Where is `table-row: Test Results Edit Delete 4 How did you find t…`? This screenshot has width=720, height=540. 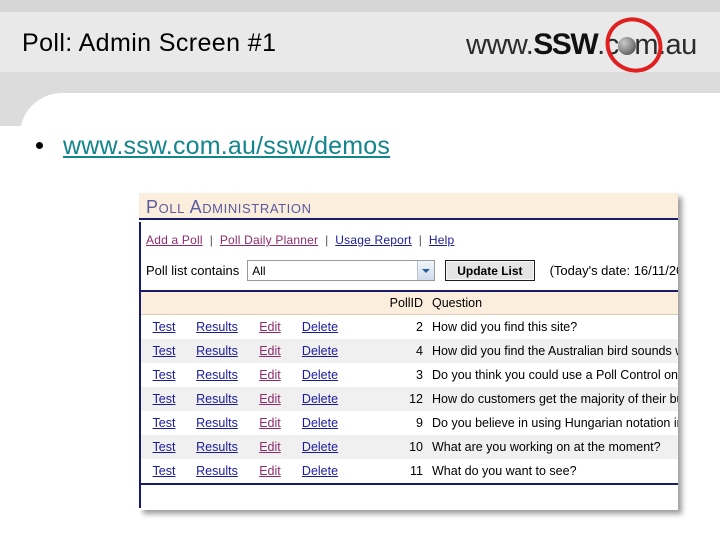
table-row: Test Results Edit Delete 4 How did you find t… is located at coordinates (408, 351).